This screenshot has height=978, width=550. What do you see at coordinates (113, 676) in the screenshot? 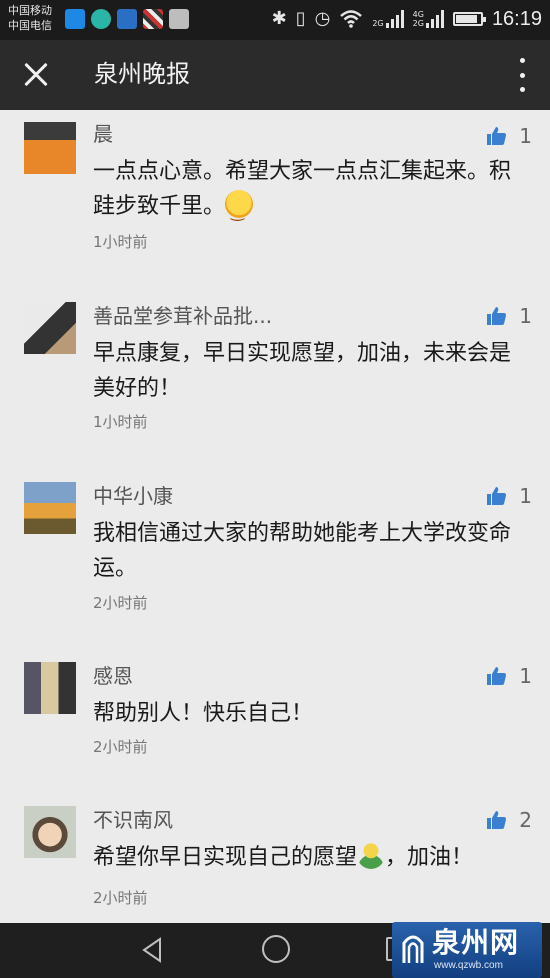
I see `commenter-name: 感恩` at bounding box center [113, 676].